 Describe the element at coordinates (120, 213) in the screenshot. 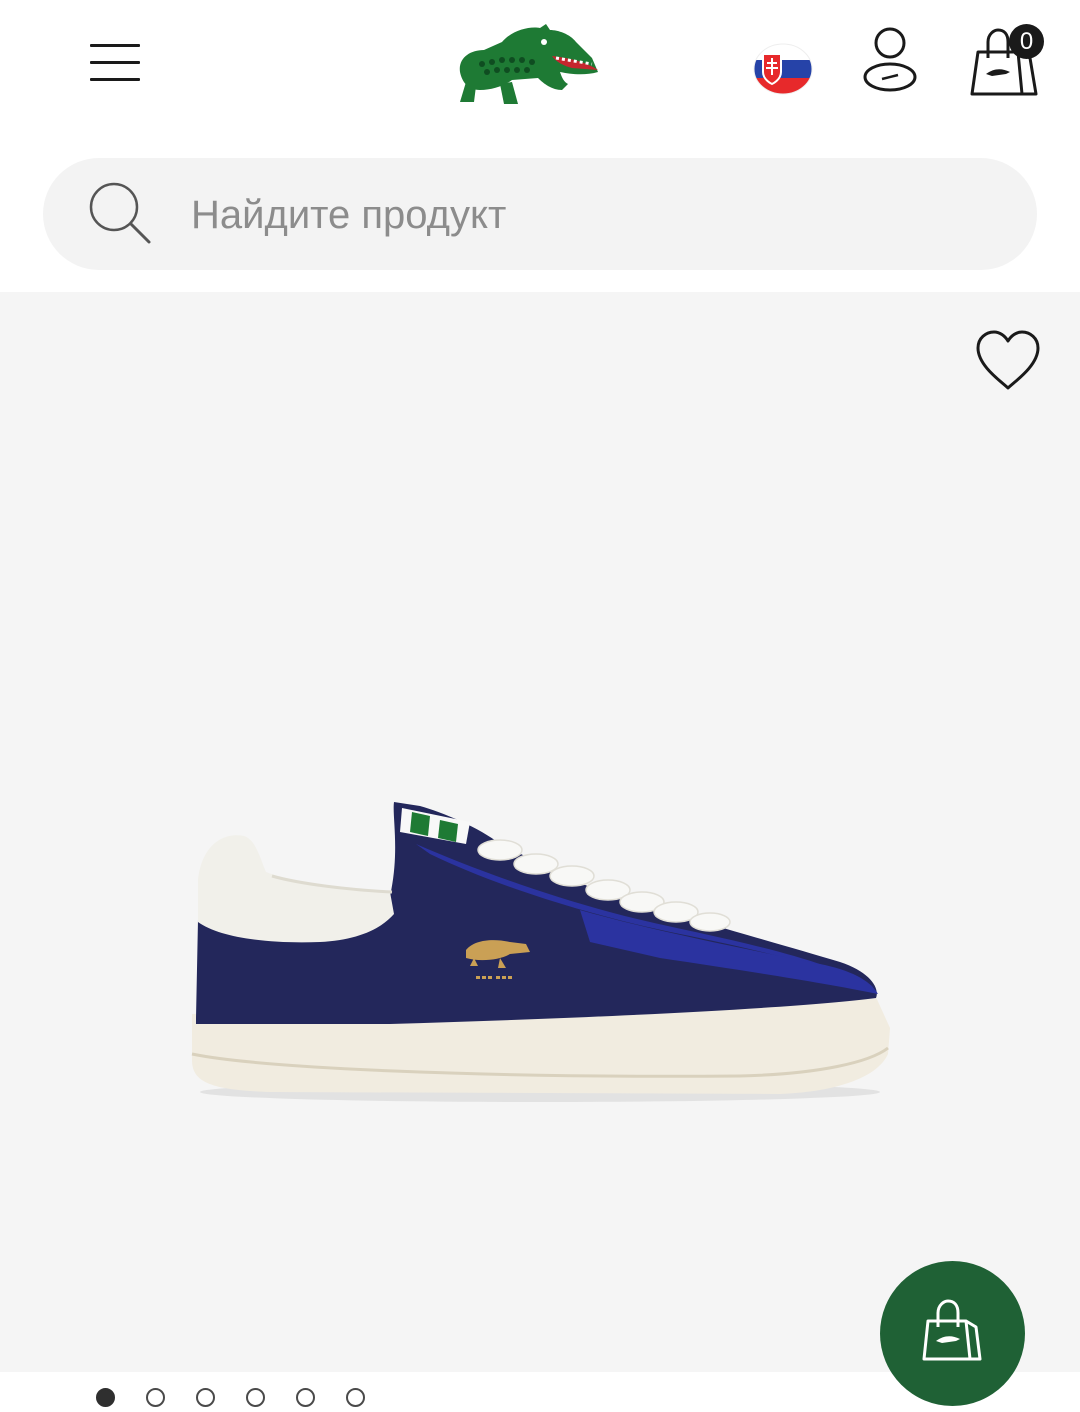

I see `search-icon` at that location.